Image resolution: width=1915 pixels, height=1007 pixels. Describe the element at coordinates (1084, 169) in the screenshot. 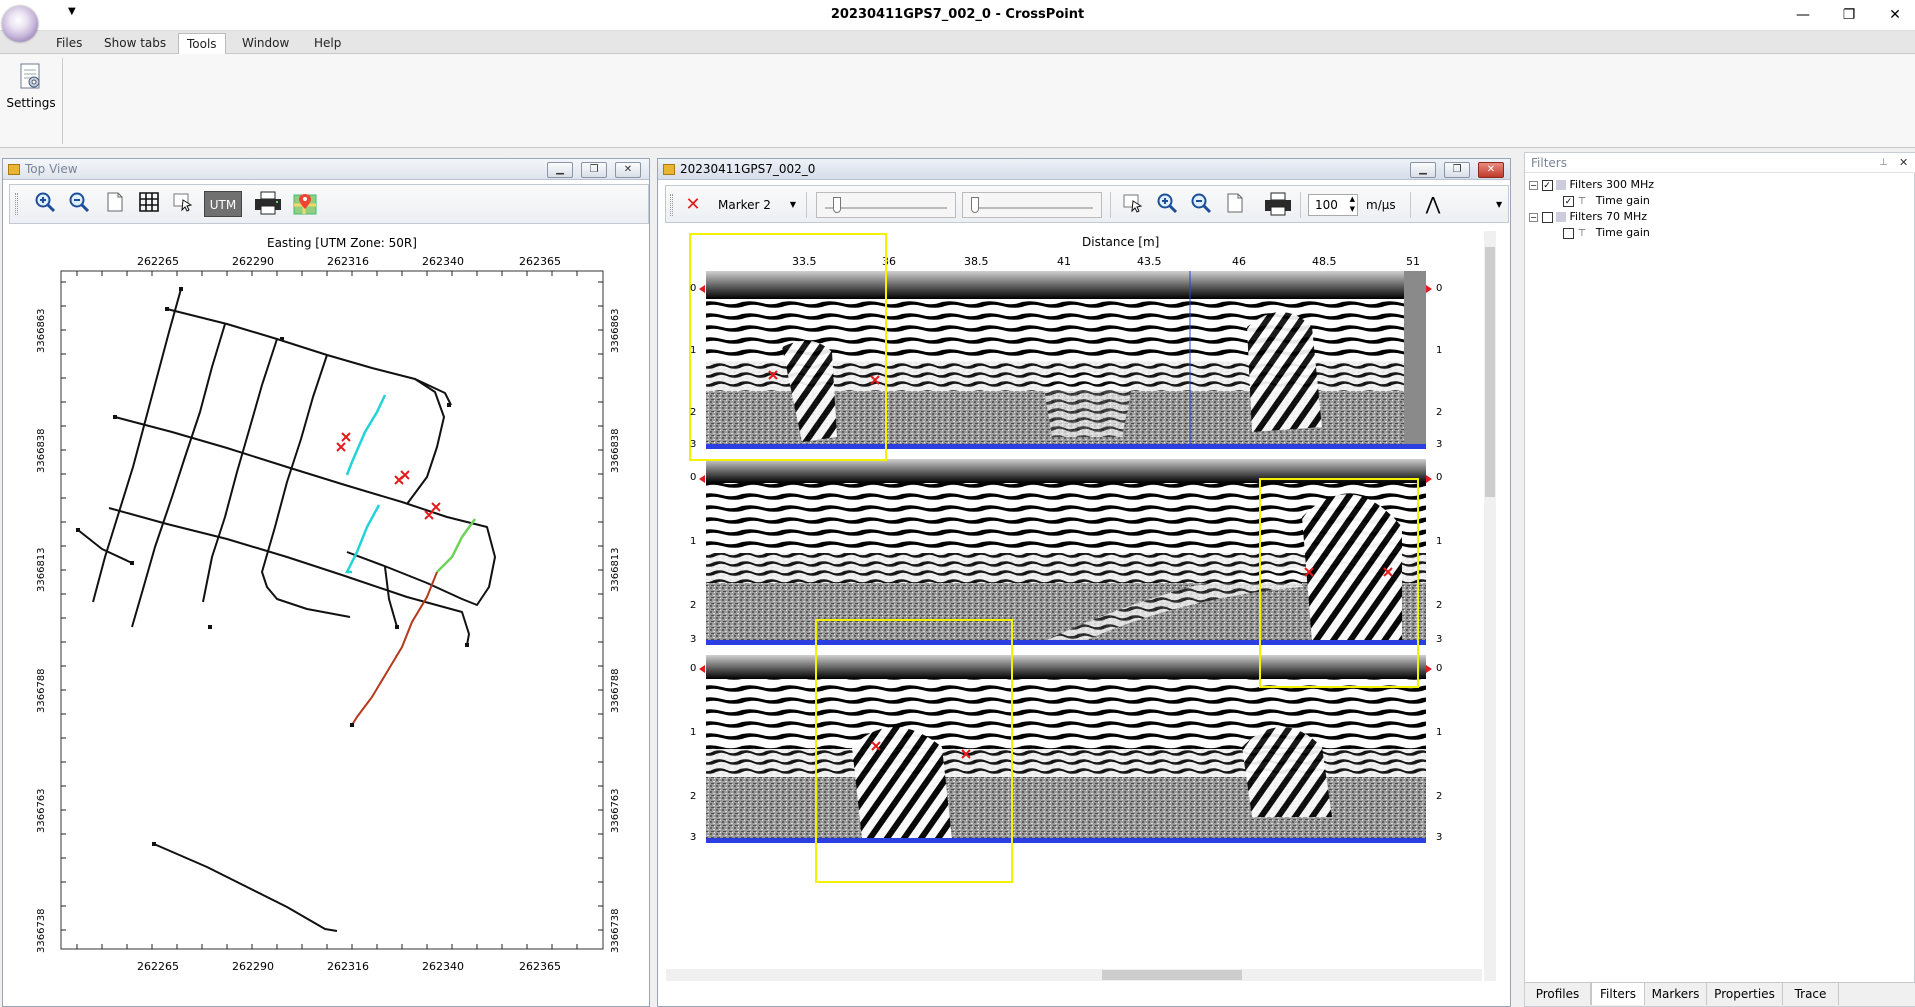

I see `profile-titlebar: 20230411GPS7_002_0 ▁ ❐ ✕` at that location.